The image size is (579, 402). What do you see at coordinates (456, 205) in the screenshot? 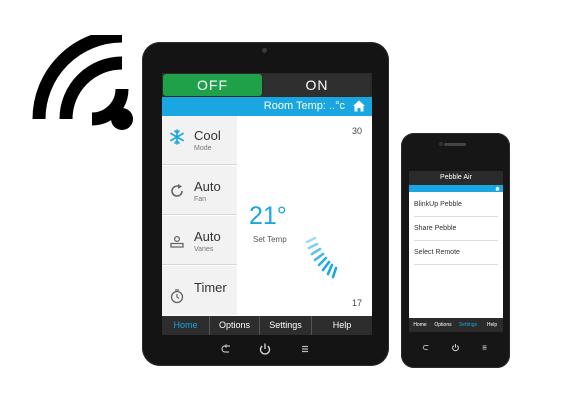
I see `menu-item-blinkup: BlinkUp Pebble` at bounding box center [456, 205].